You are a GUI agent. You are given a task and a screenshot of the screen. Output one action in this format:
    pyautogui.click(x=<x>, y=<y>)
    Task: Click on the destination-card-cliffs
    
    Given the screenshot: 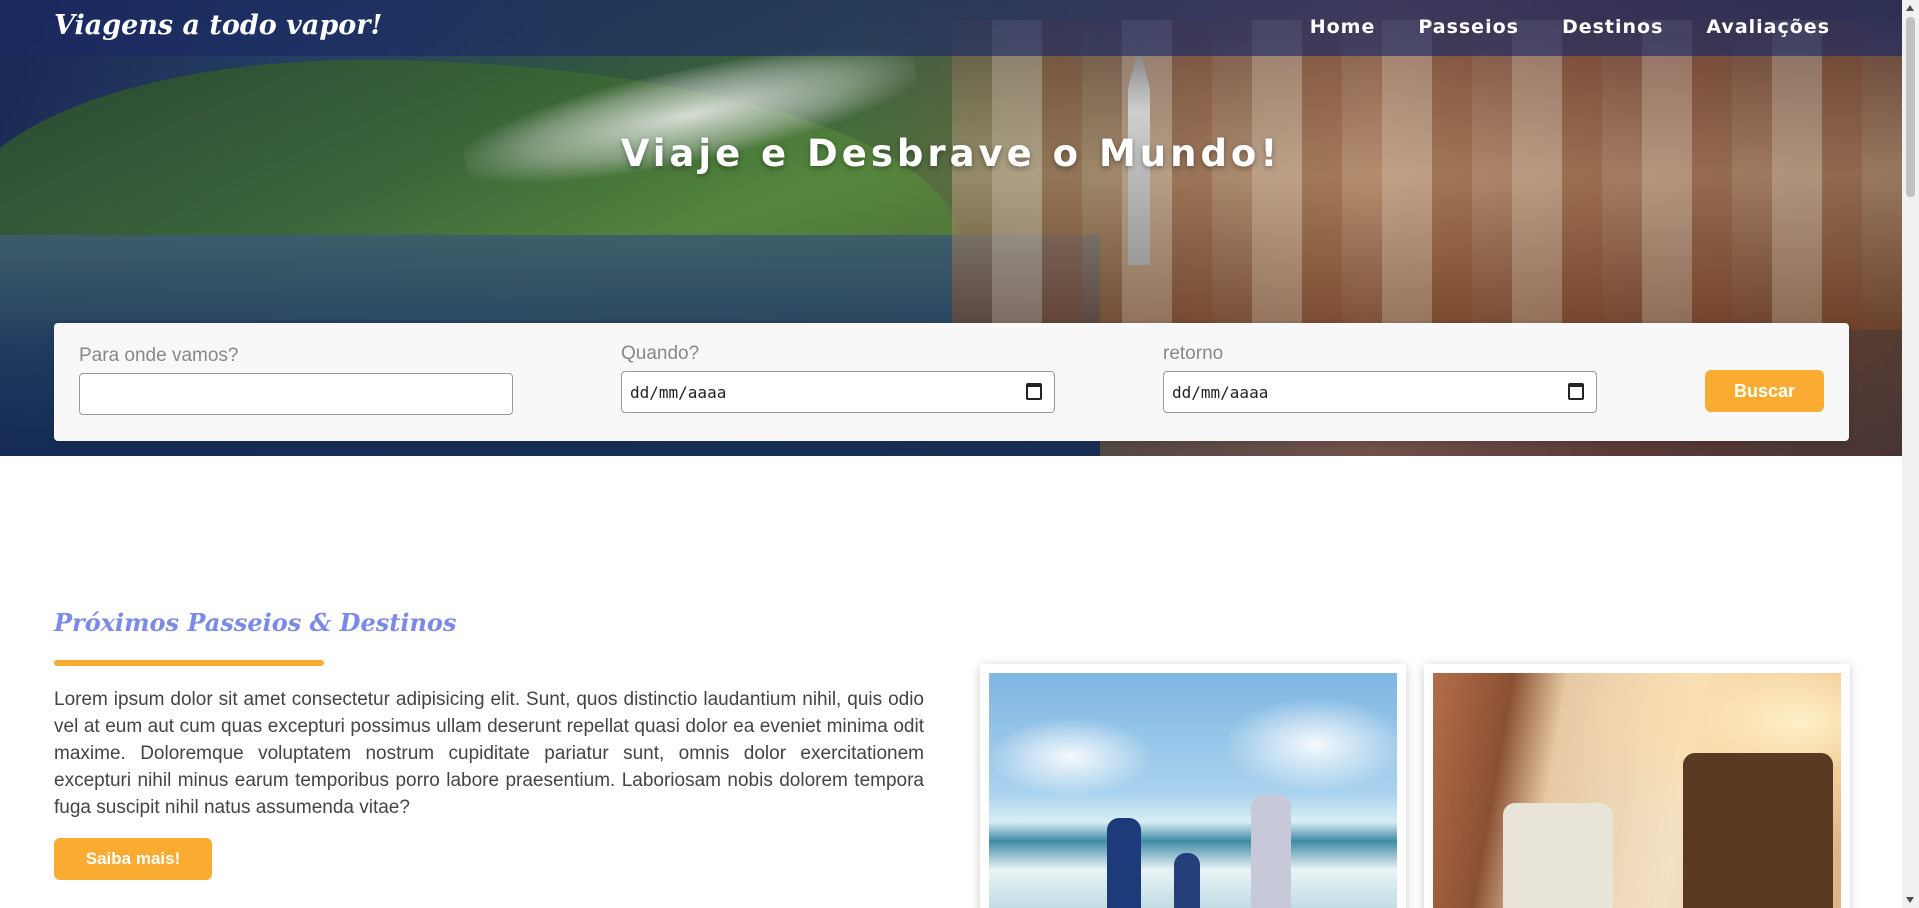 What is the action you would take?
    pyautogui.click(x=1637, y=786)
    